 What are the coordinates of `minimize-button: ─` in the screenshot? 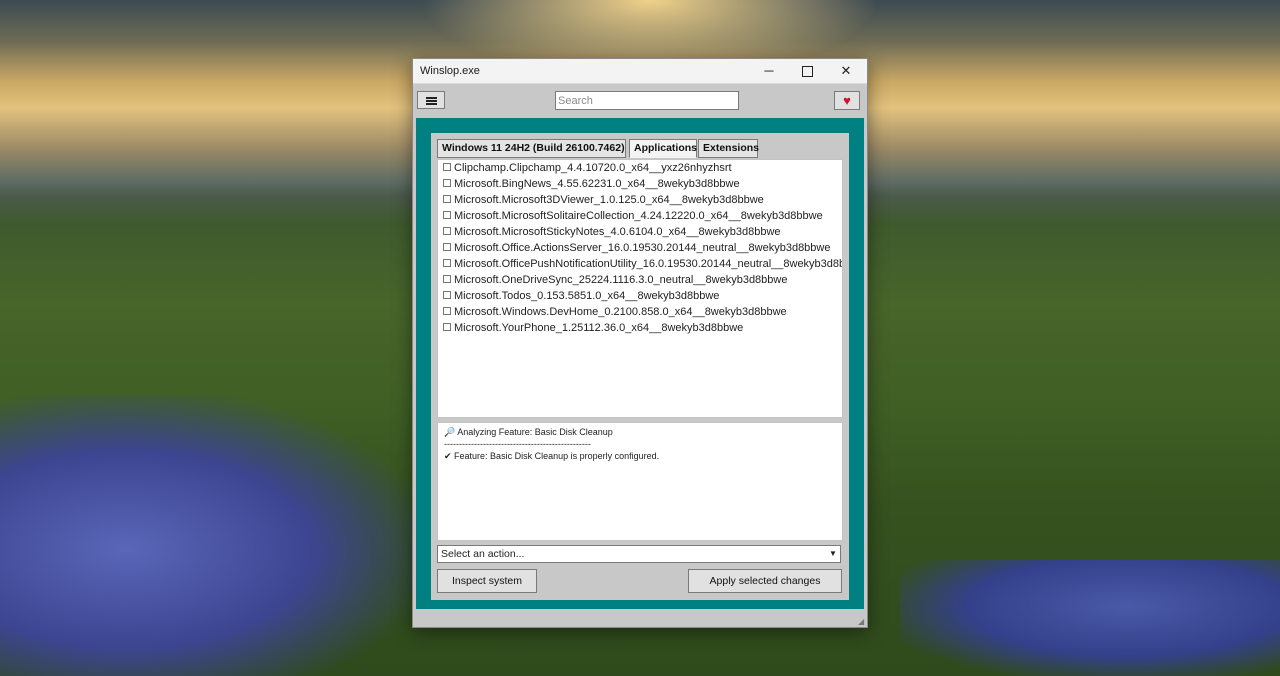 It's located at (769, 71).